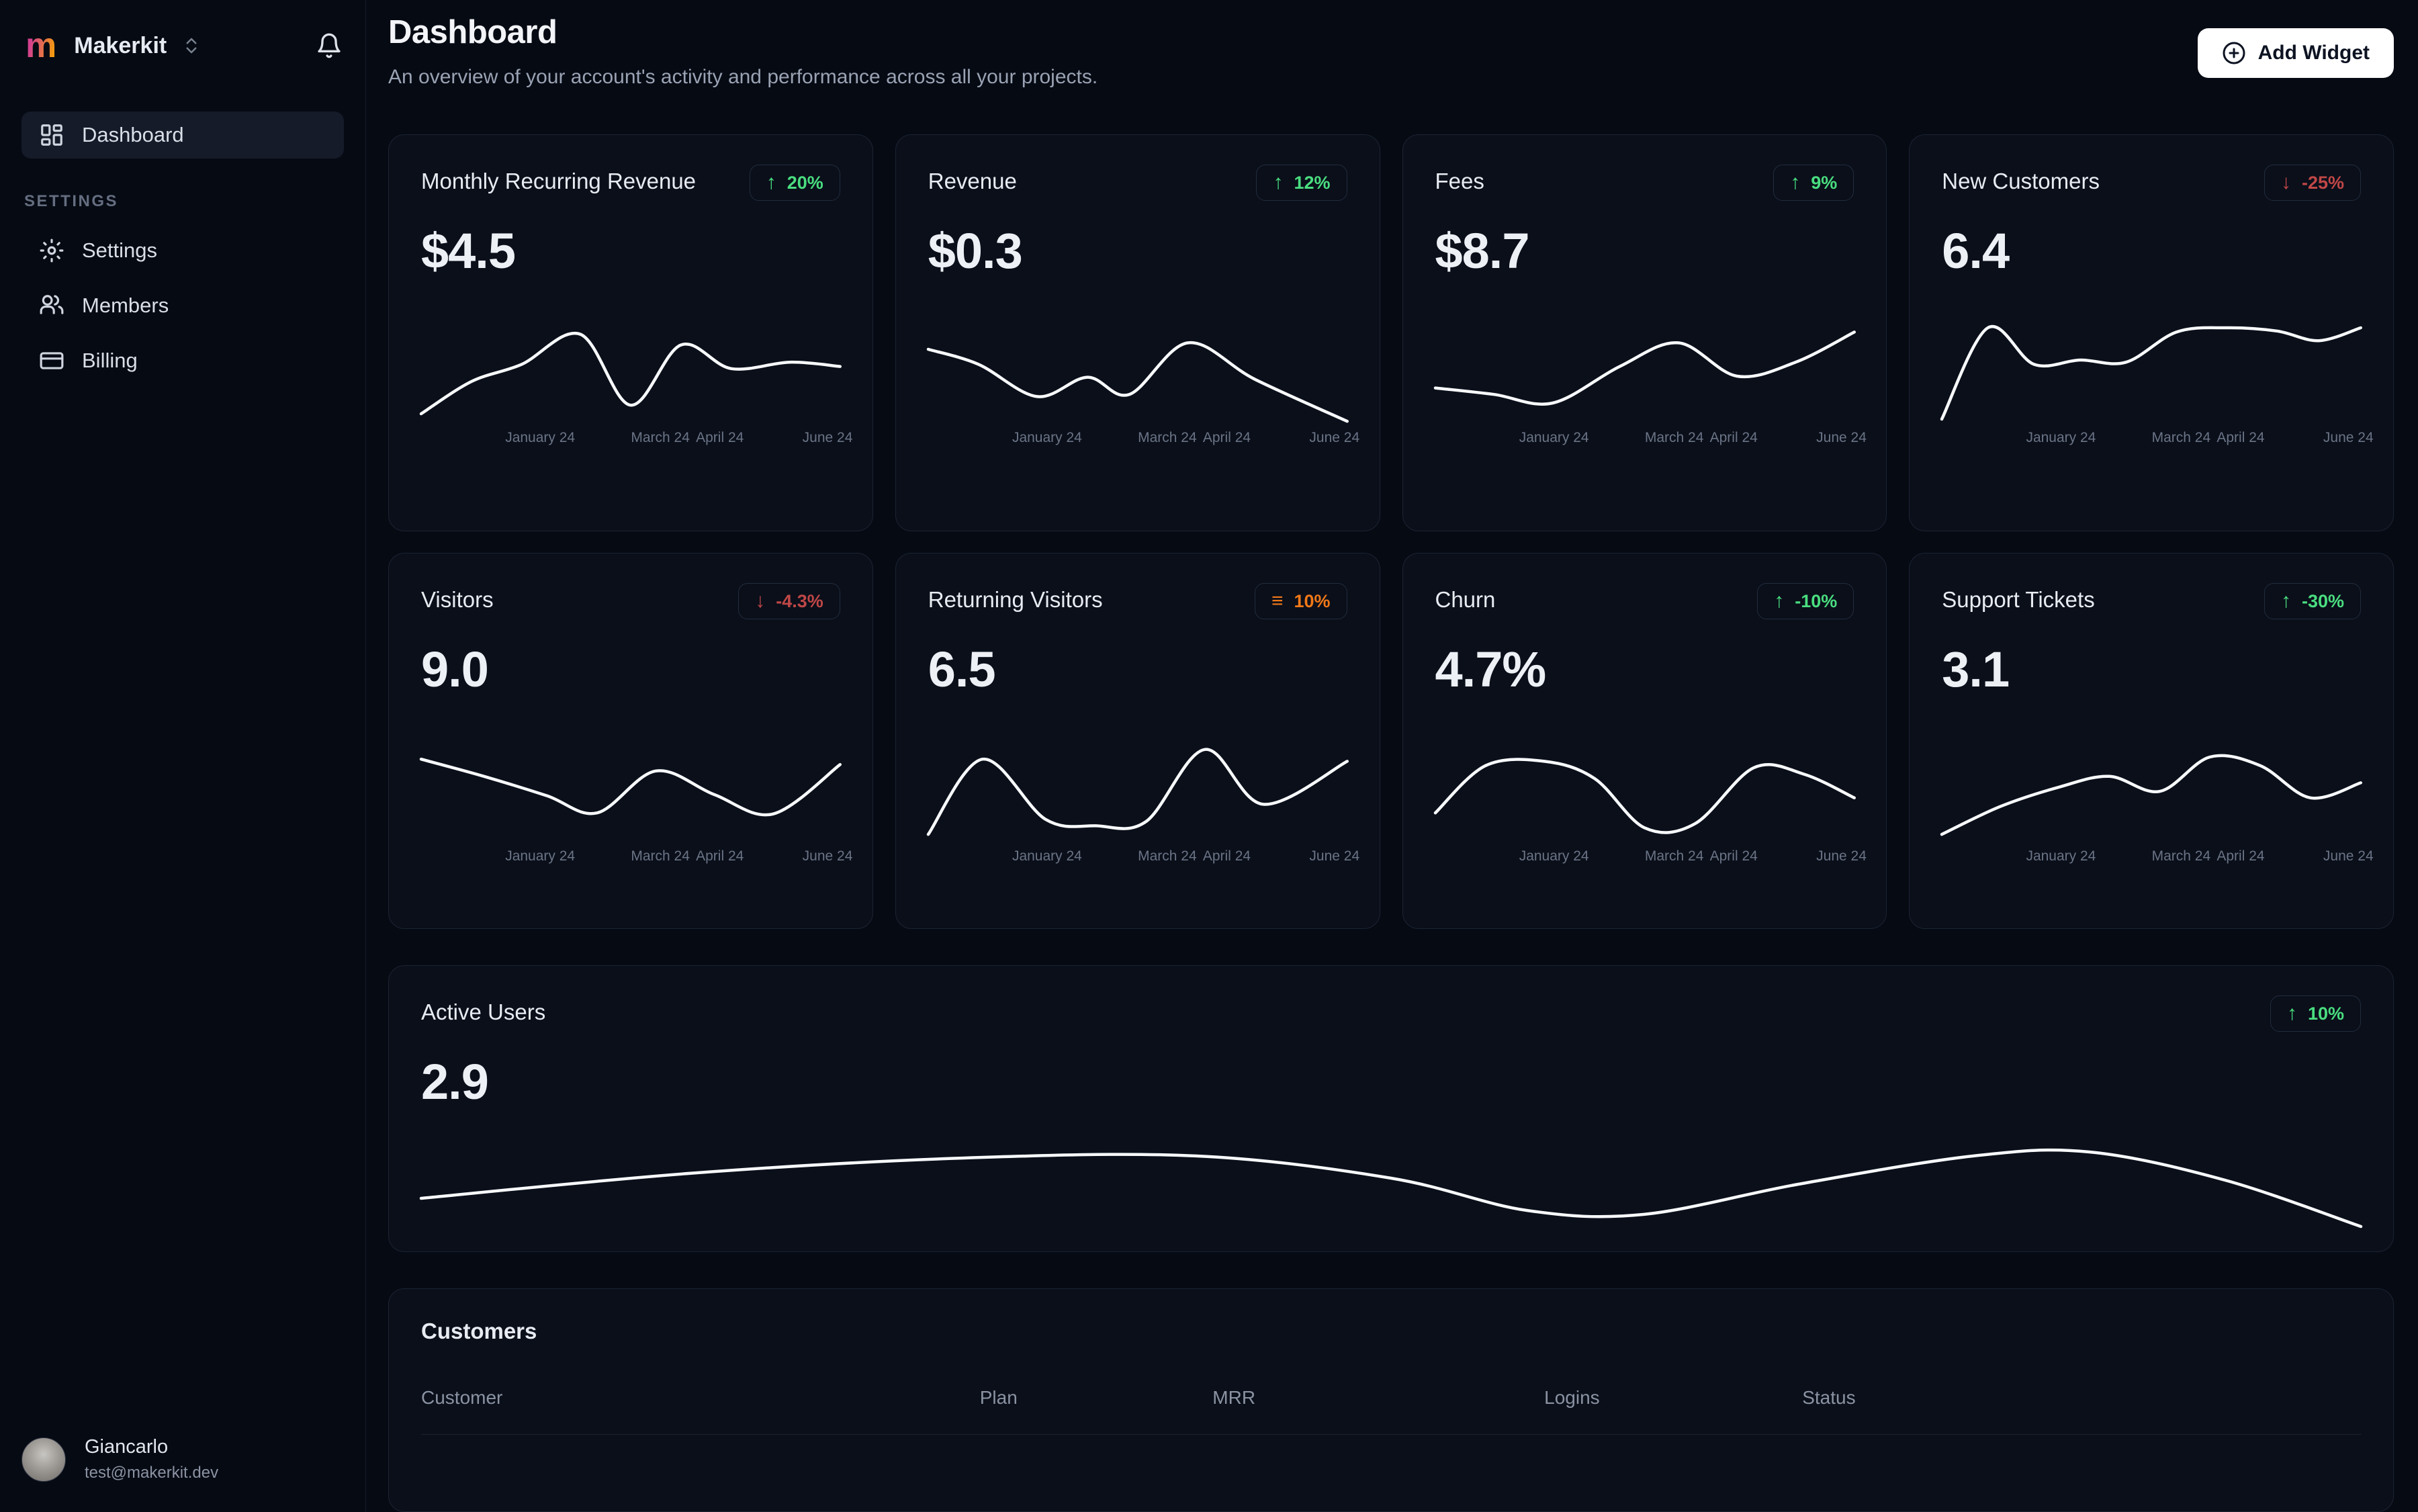 This screenshot has width=2418, height=1512. Describe the element at coordinates (1234, 1398) in the screenshot. I see `column-header-mrr: MRR` at that location.